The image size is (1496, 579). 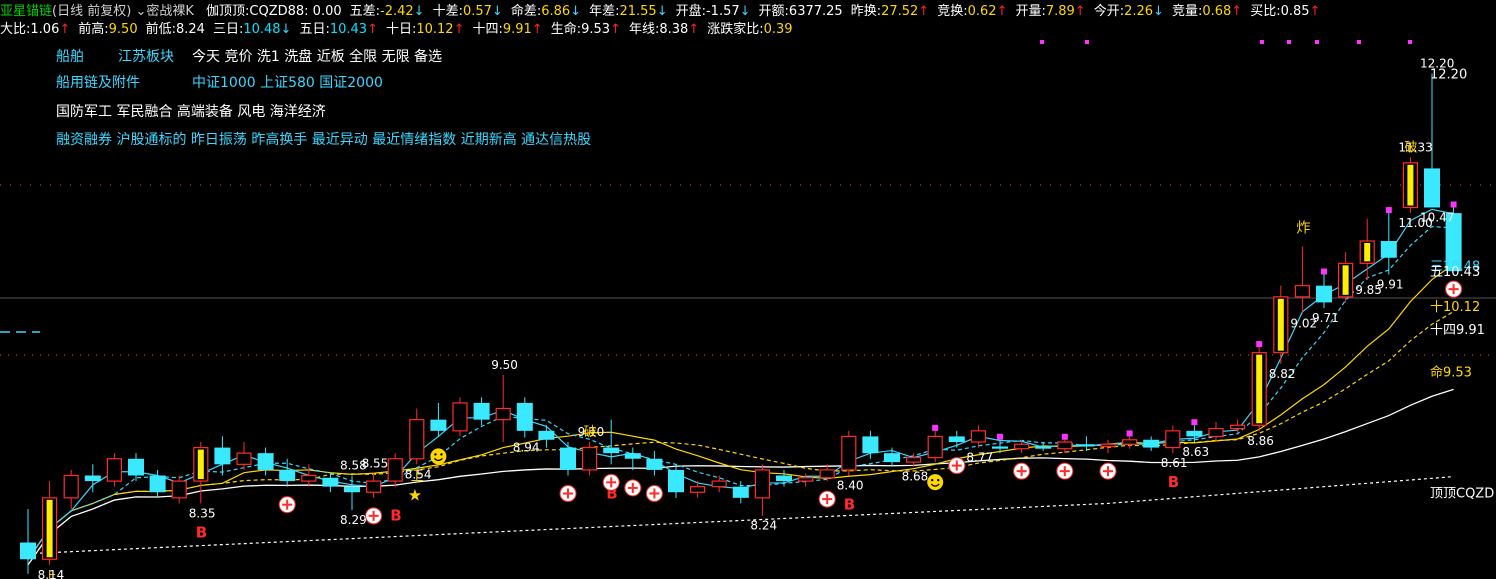 What do you see at coordinates (850, 486) in the screenshot?
I see `price-label: 8.40` at bounding box center [850, 486].